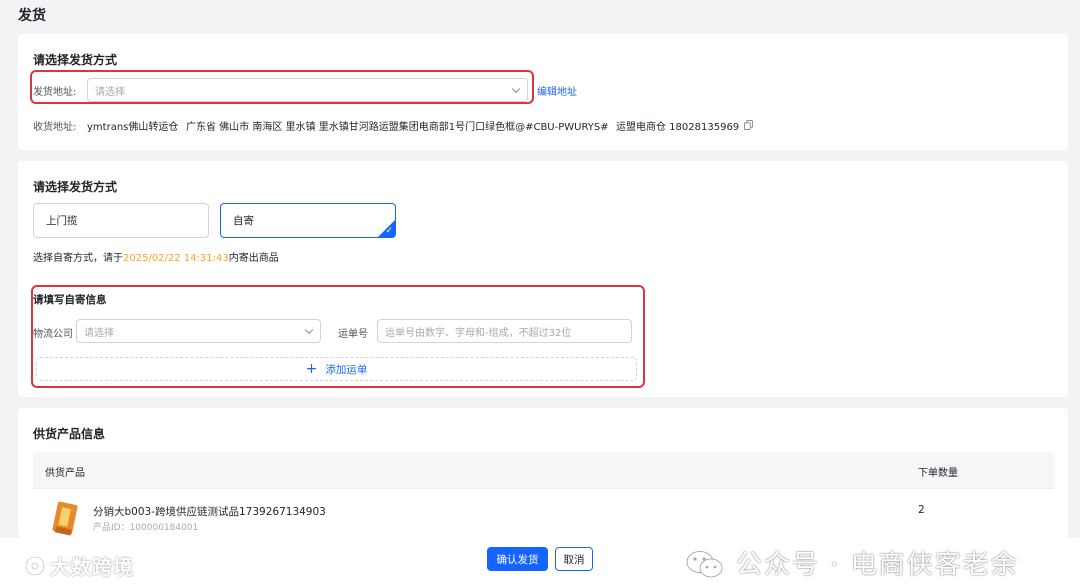 The width and height of the screenshot is (1080, 586). I want to click on notice-suffix: 内寄出商品, so click(253, 258).